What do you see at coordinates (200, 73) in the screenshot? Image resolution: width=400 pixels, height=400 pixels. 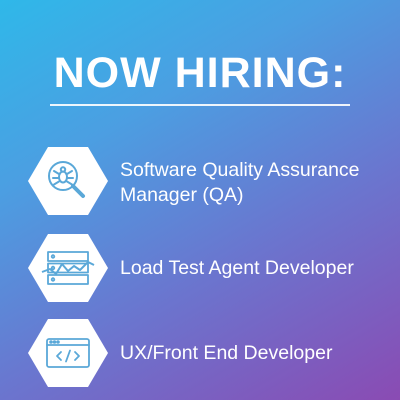 I see `headline: NOW HIRING:` at bounding box center [200, 73].